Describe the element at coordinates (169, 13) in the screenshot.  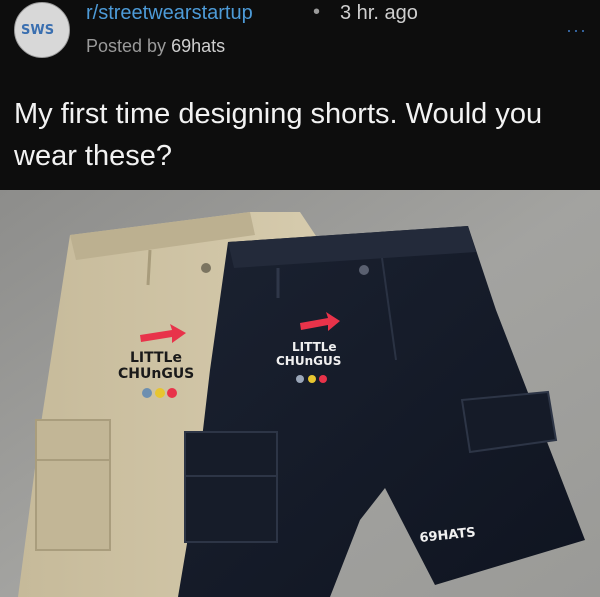
I see `subreddit-link: r/streetwearstartup` at that location.